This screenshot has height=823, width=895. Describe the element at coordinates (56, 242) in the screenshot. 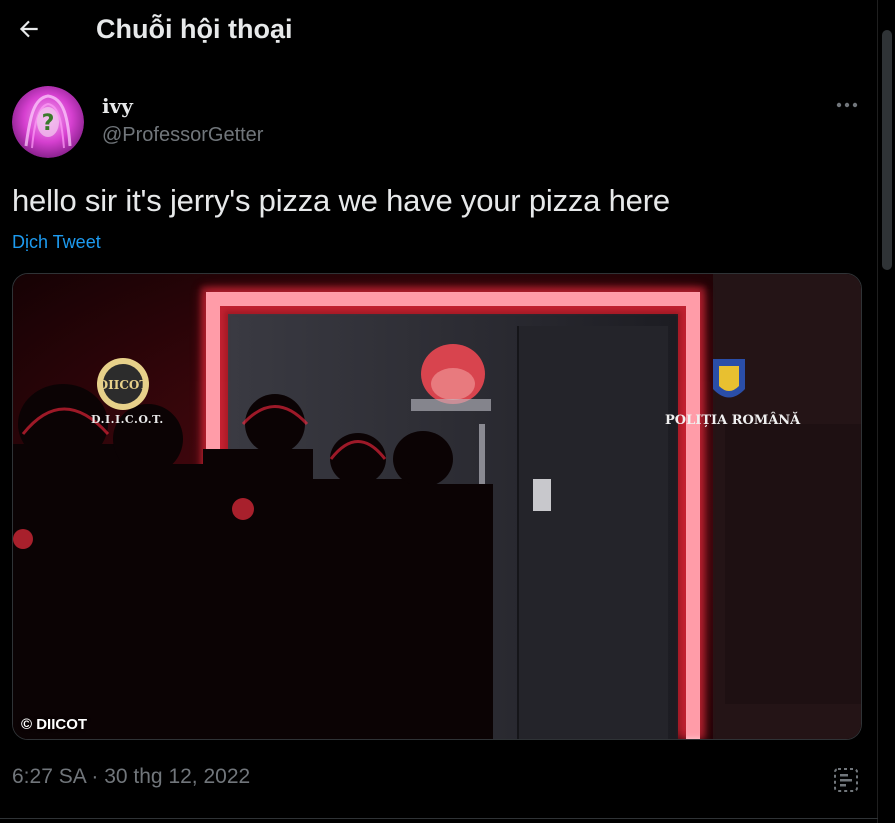

I see `translate-tweet-link: Dịch Tweet` at that location.